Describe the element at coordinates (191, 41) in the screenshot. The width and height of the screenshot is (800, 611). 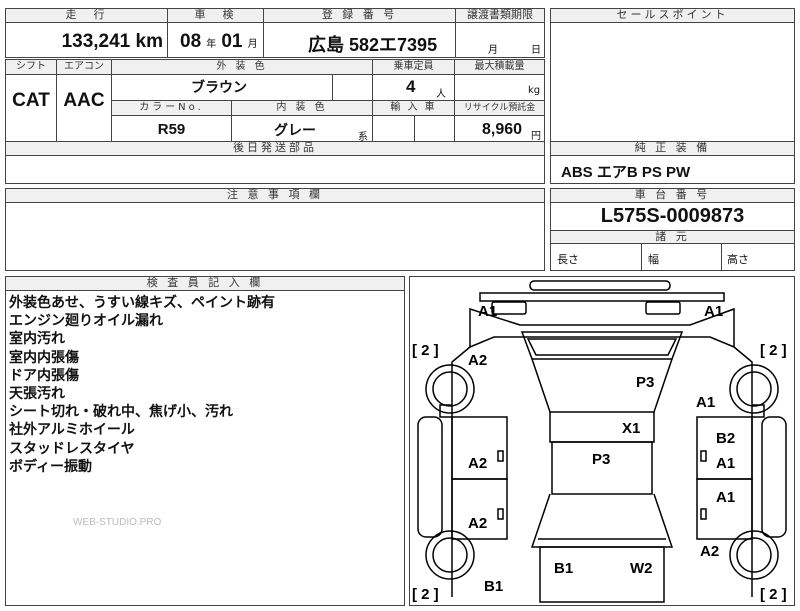
I see `inspection-year: 08` at that location.